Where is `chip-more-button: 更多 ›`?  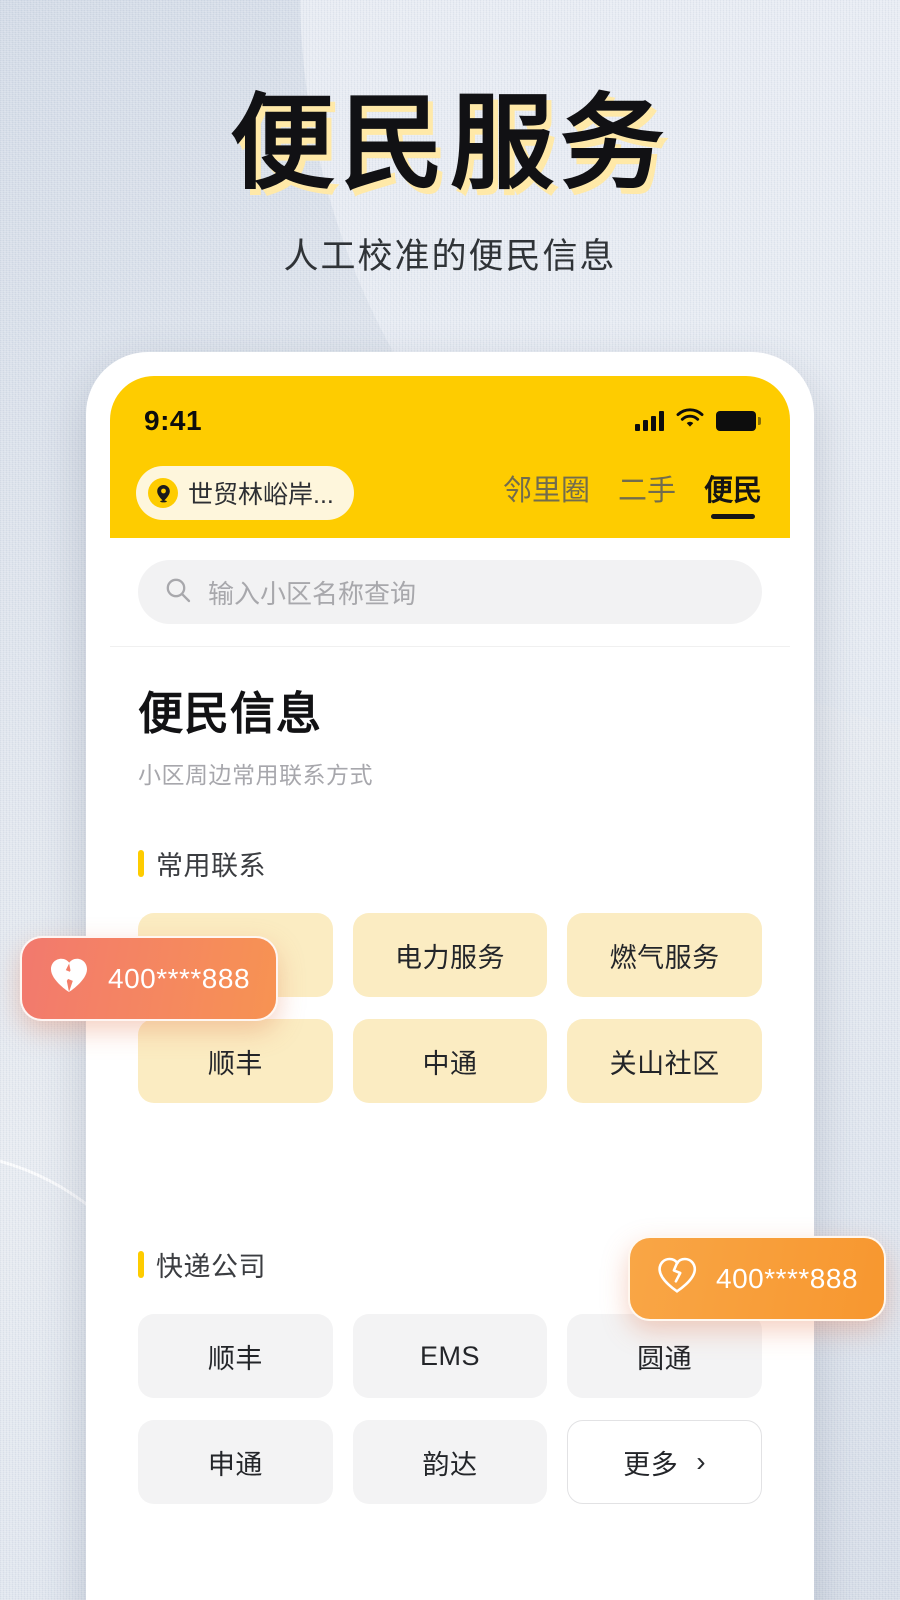 chip-more-button: 更多 › is located at coordinates (664, 1462).